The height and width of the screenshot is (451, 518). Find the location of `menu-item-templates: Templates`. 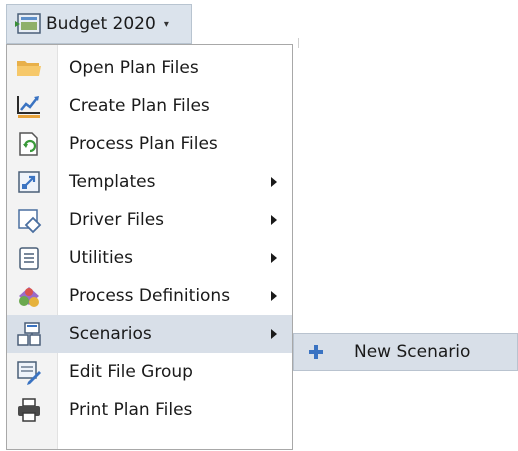

menu-item-templates: Templates is located at coordinates (149, 182).